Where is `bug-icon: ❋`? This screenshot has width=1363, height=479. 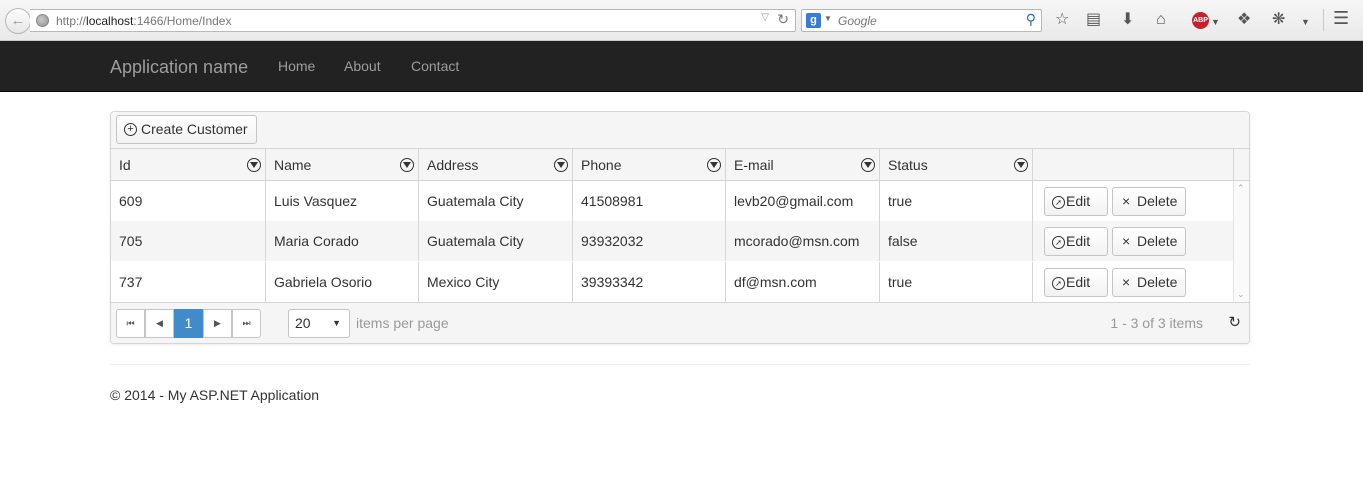
bug-icon: ❋ is located at coordinates (1278, 20).